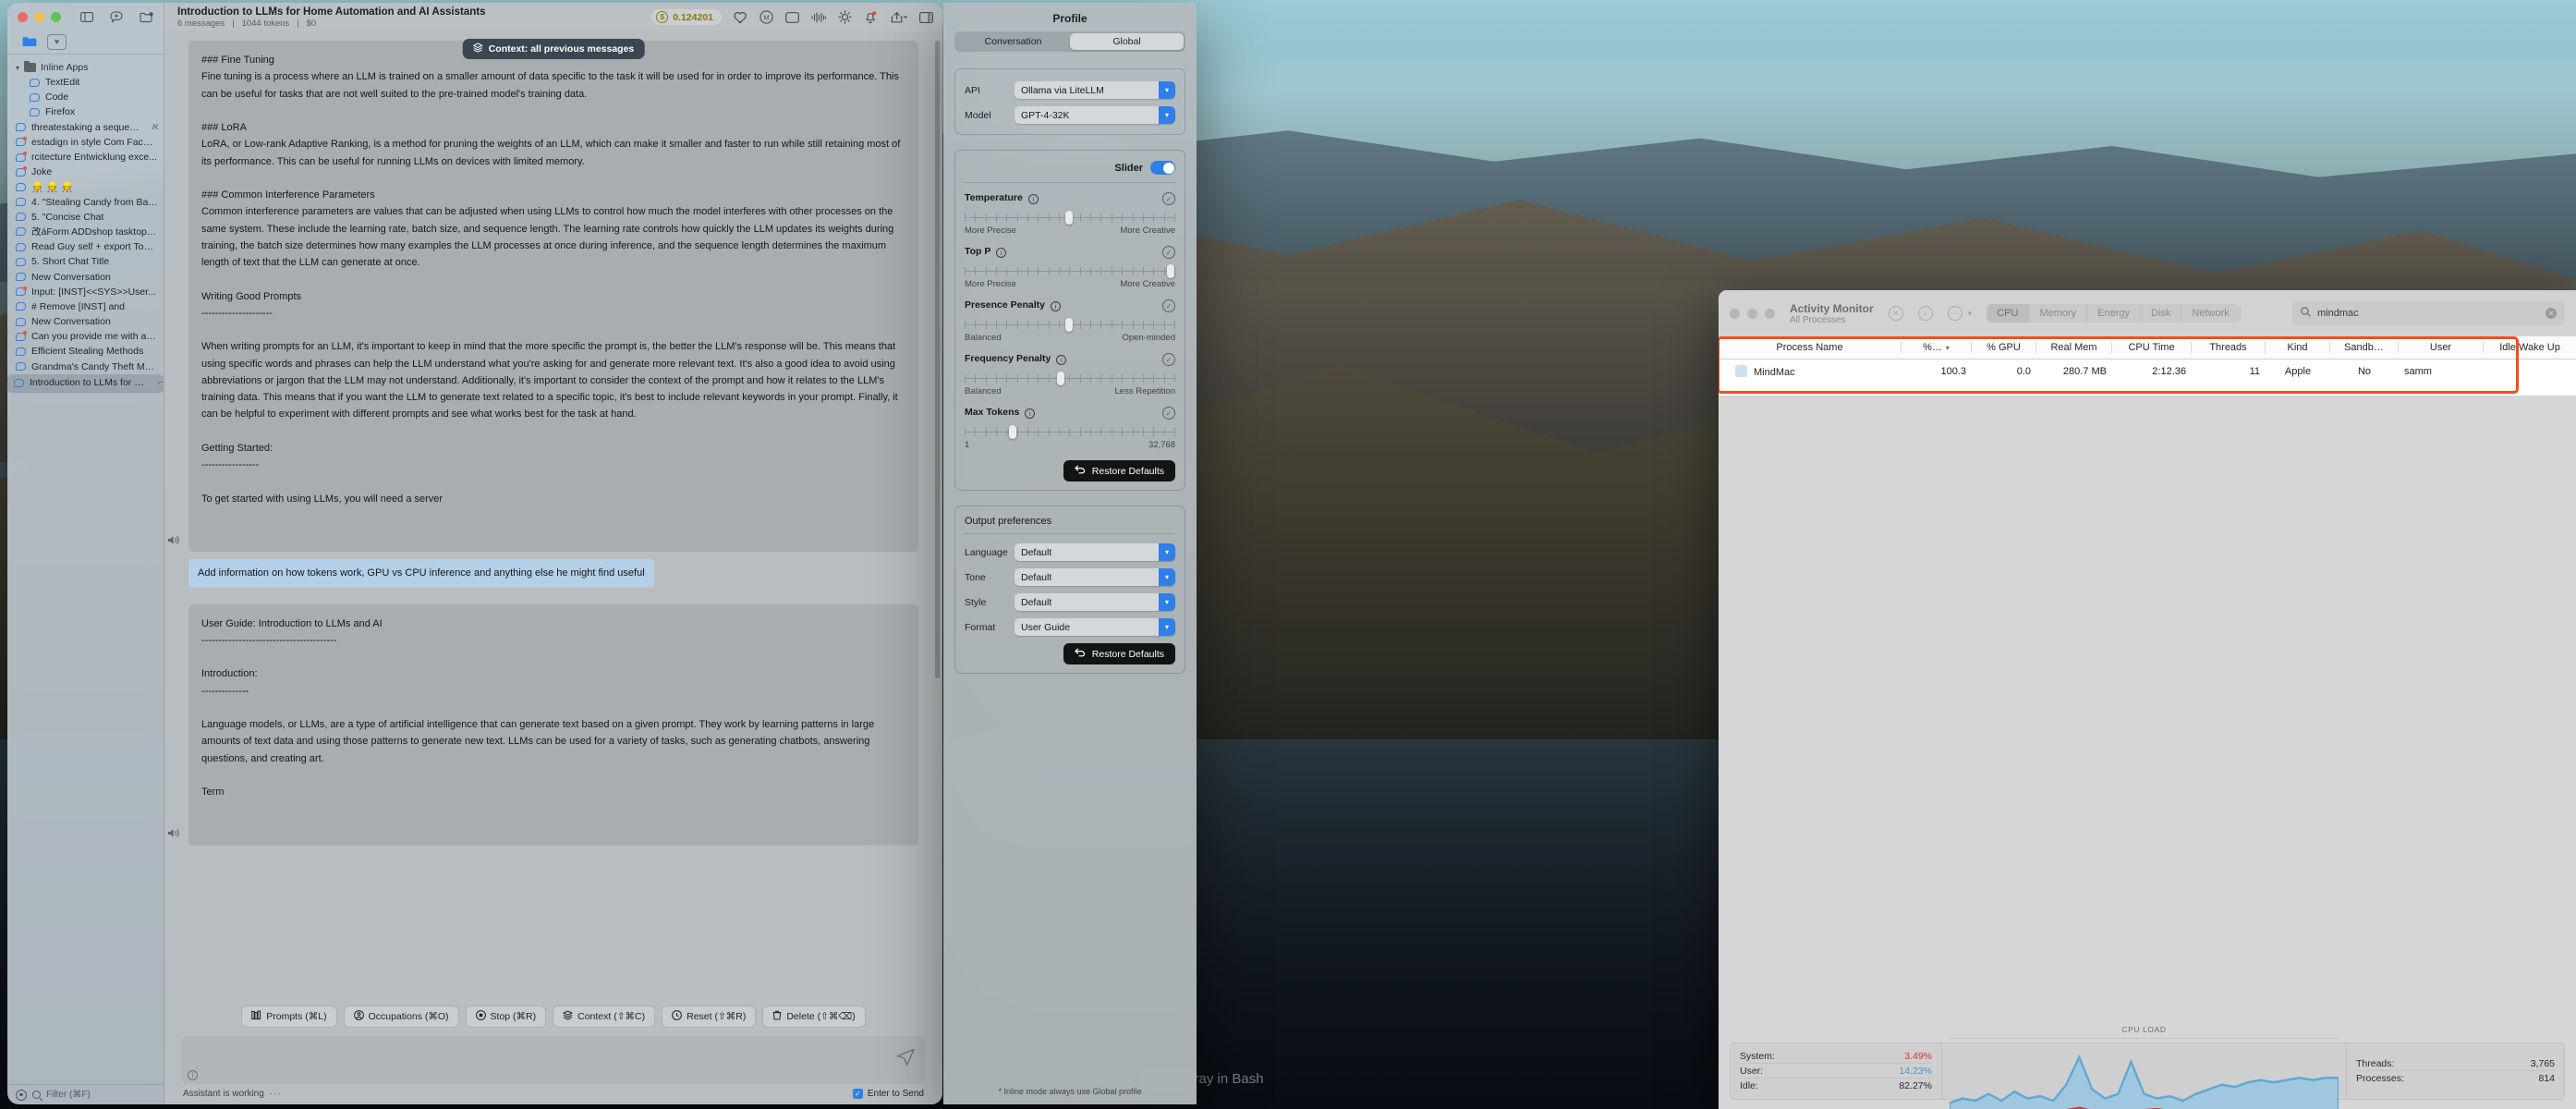  Describe the element at coordinates (57, 41) in the screenshot. I see `favorites-filter-icon: ♥` at that location.